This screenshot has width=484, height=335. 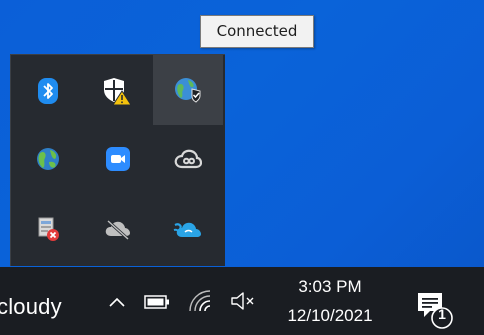 I want to click on volume-button, so click(x=243, y=301).